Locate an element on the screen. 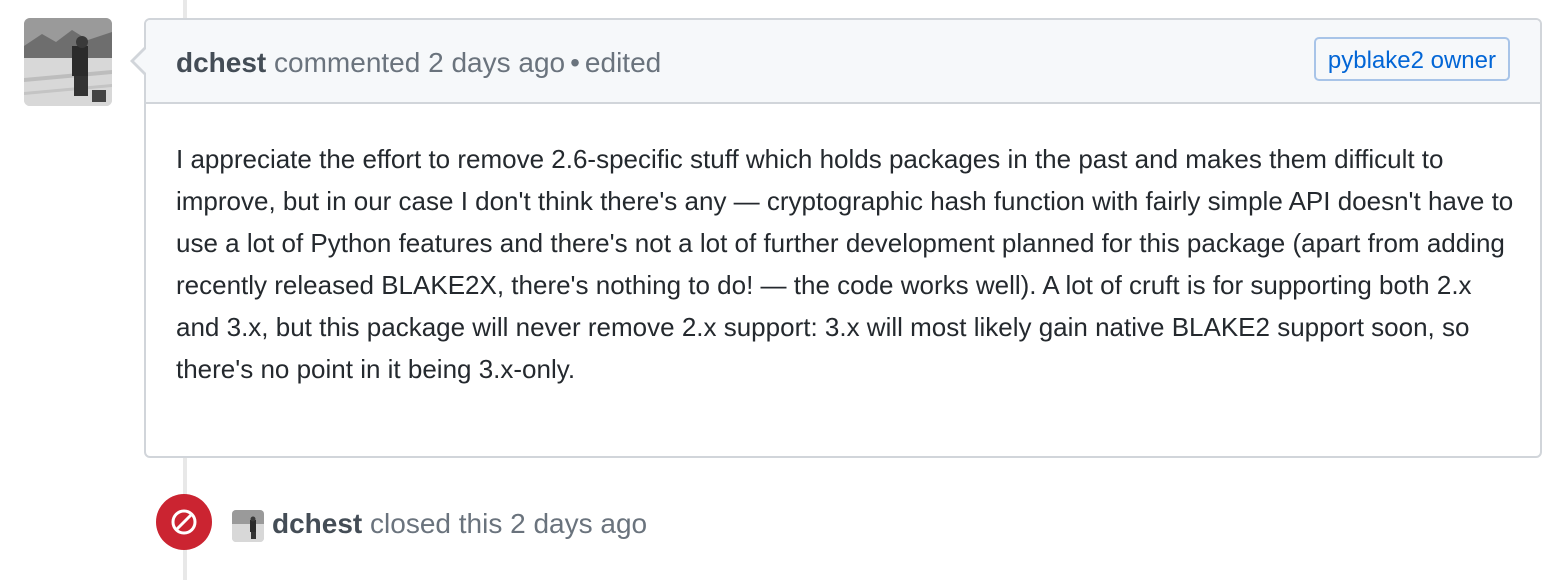  closed-event-badge is located at coordinates (184, 522).